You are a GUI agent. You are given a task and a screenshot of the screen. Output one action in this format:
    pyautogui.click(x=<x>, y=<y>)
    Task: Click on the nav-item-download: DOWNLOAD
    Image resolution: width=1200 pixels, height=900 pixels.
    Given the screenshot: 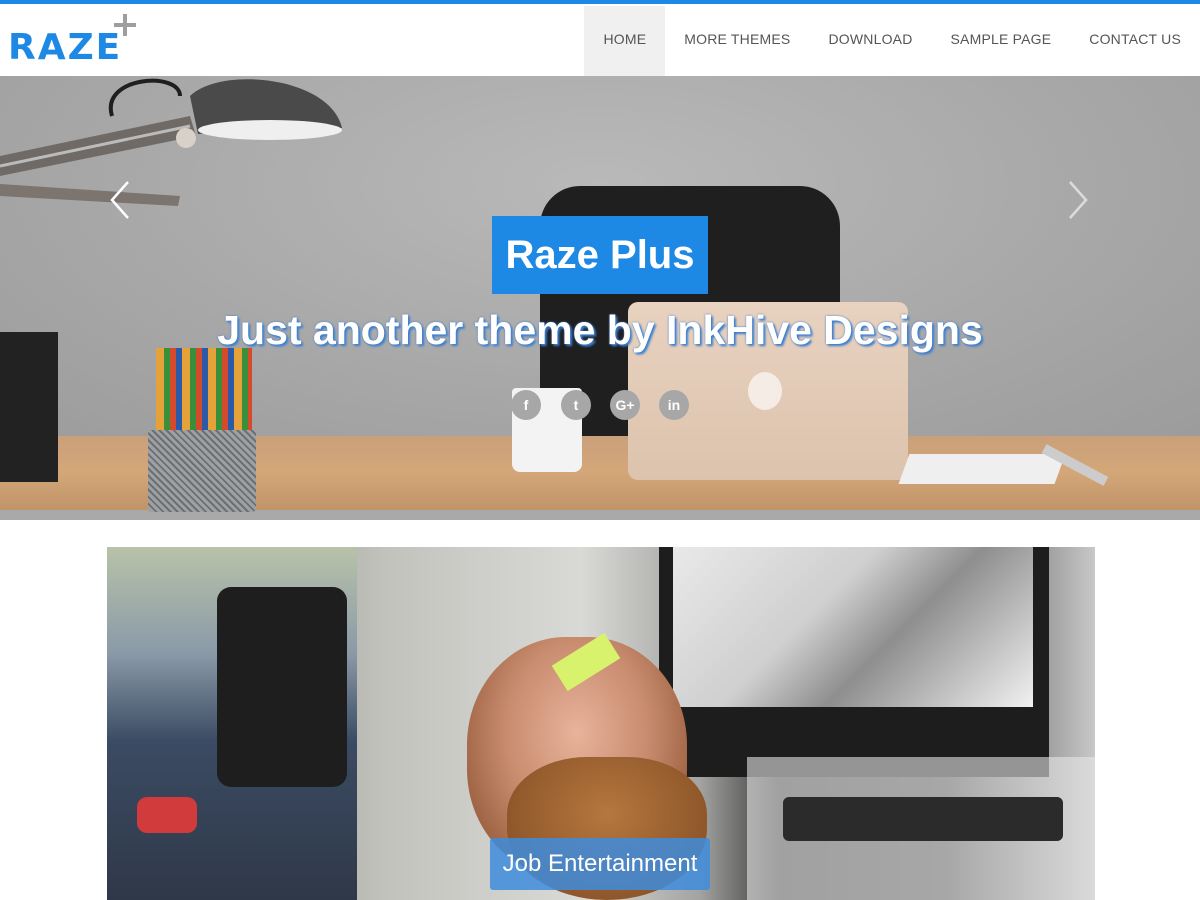 What is the action you would take?
    pyautogui.click(x=870, y=41)
    